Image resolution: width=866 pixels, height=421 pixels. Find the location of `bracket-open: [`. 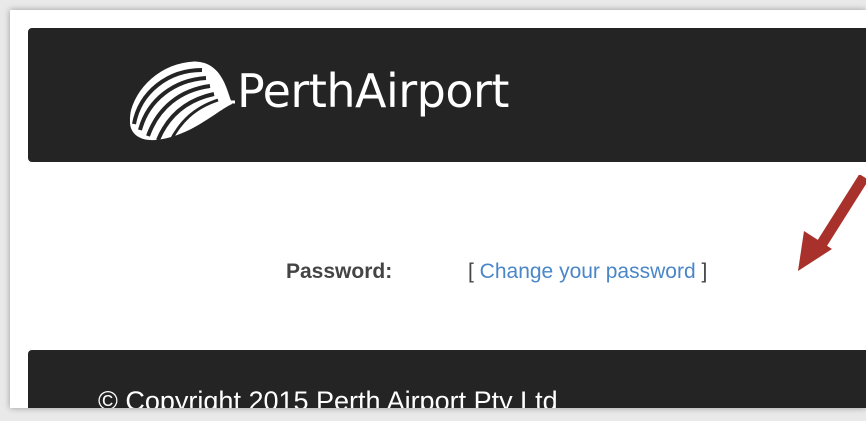

bracket-open: [ is located at coordinates (474, 271).